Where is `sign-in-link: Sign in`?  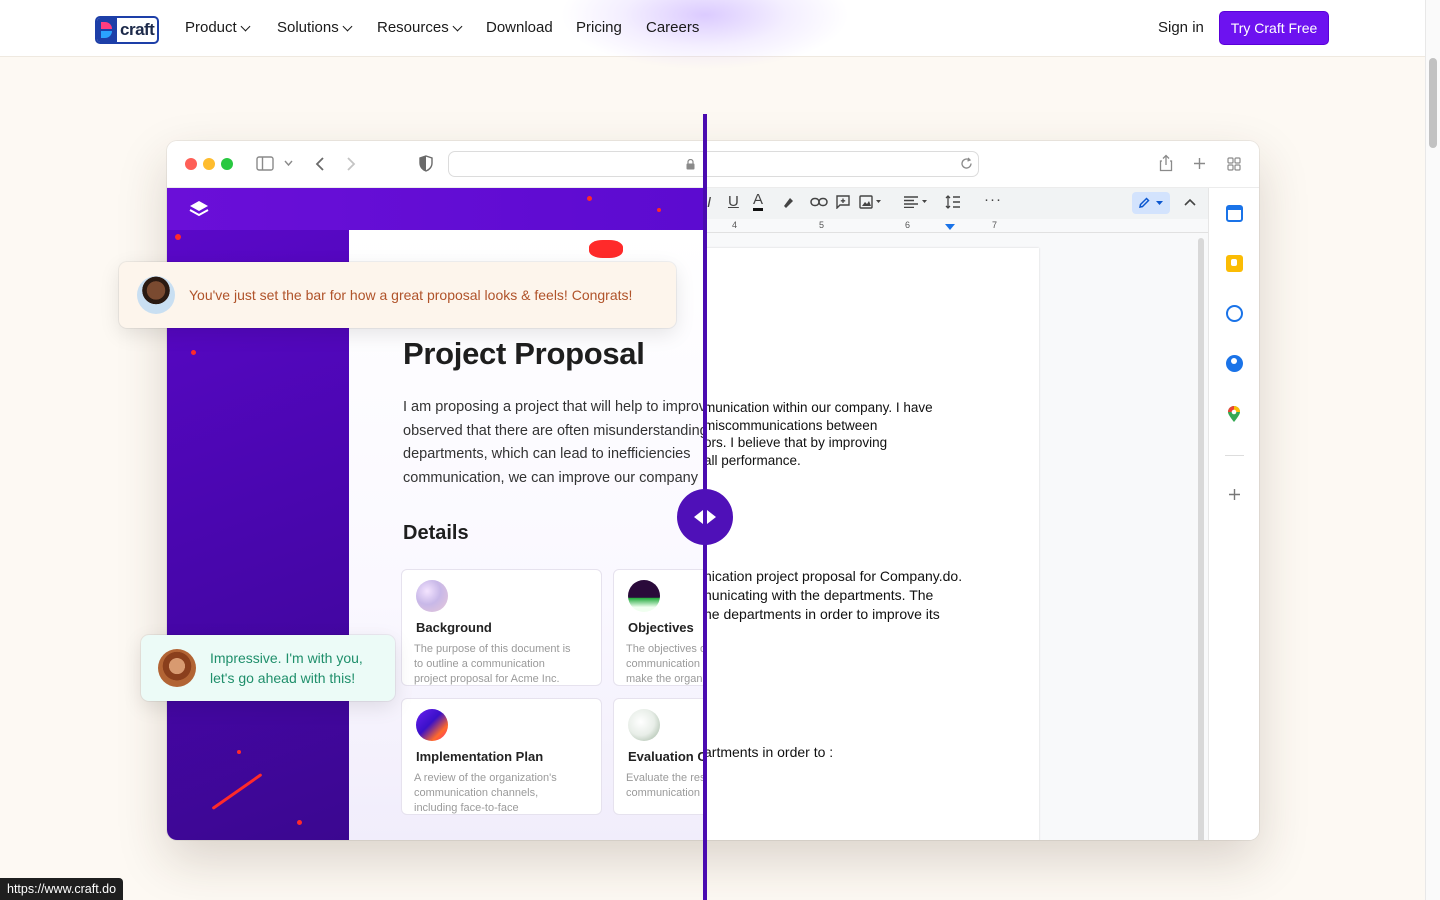 sign-in-link: Sign in is located at coordinates (1181, 27).